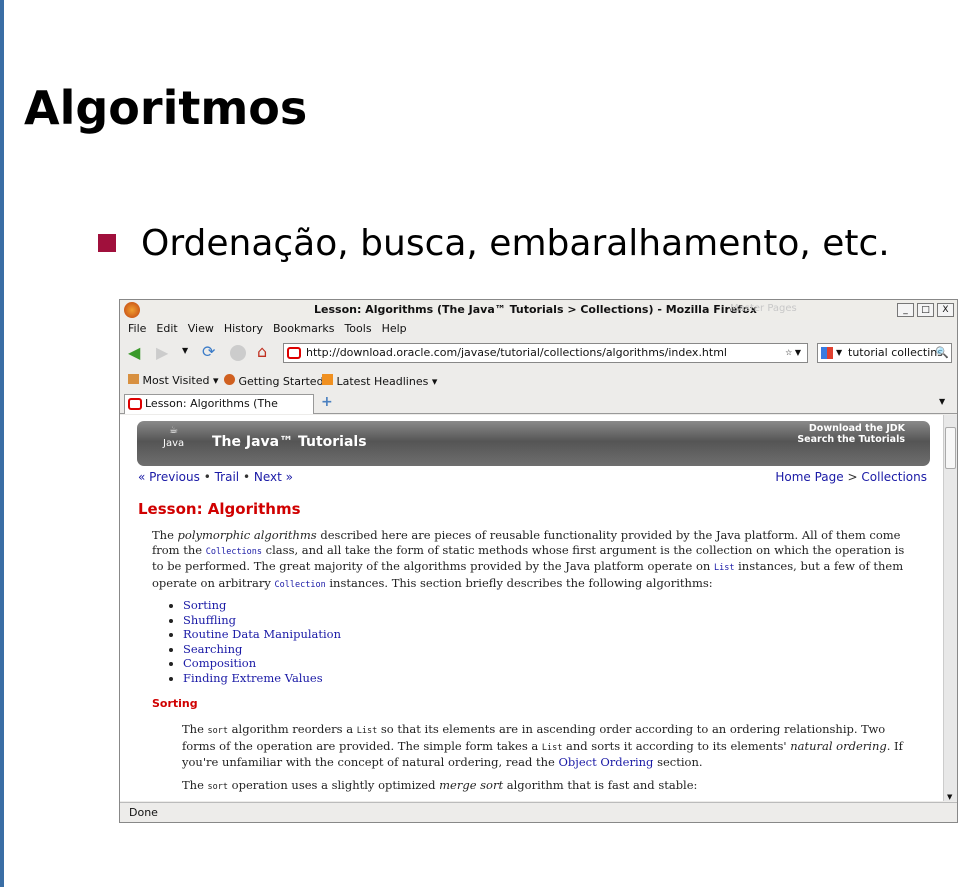 Image resolution: width=960 pixels, height=887 pixels. Describe the element at coordinates (379, 381) in the screenshot. I see `bookmark-latest-headlines: Latest Headlines ▾` at that location.